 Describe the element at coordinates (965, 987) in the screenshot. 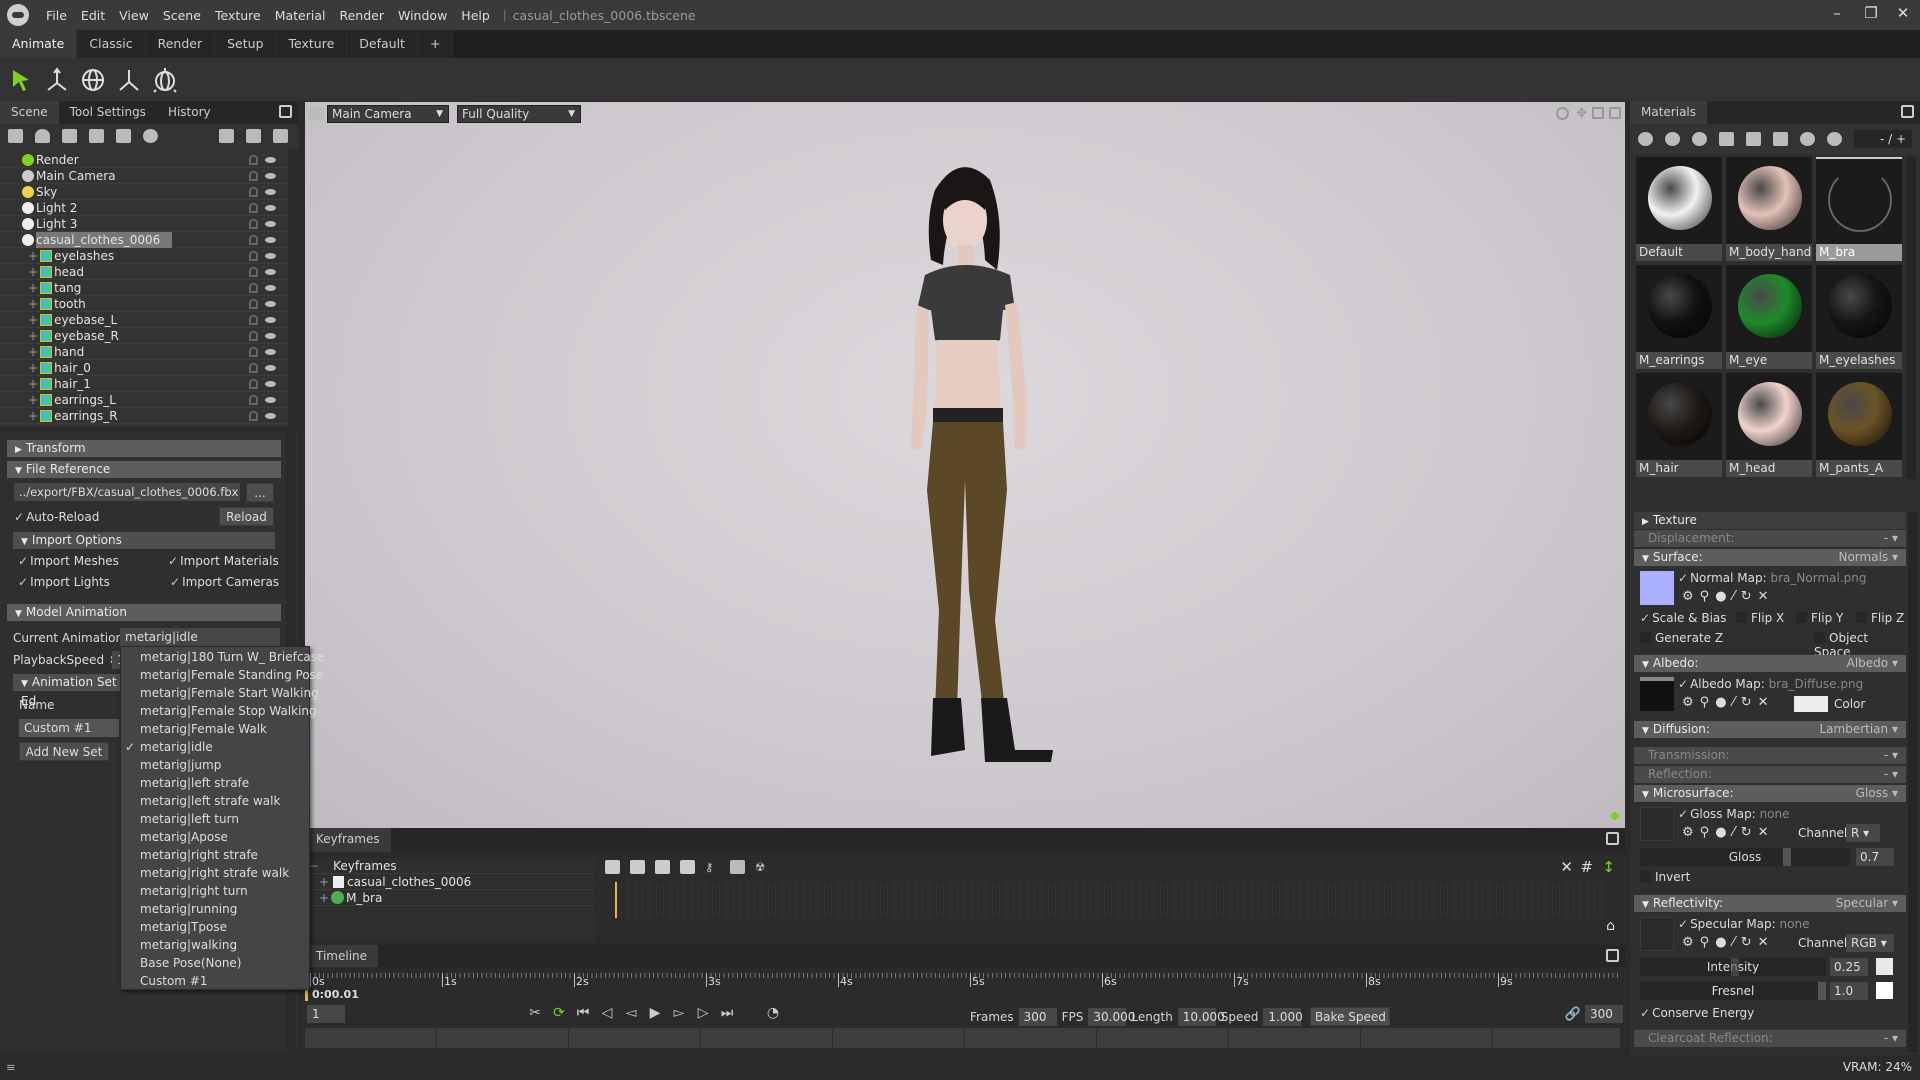

I see `timeline-ruler: 0s 1s 2s 3s 4s 5s 6s 7s 8s 9s` at that location.